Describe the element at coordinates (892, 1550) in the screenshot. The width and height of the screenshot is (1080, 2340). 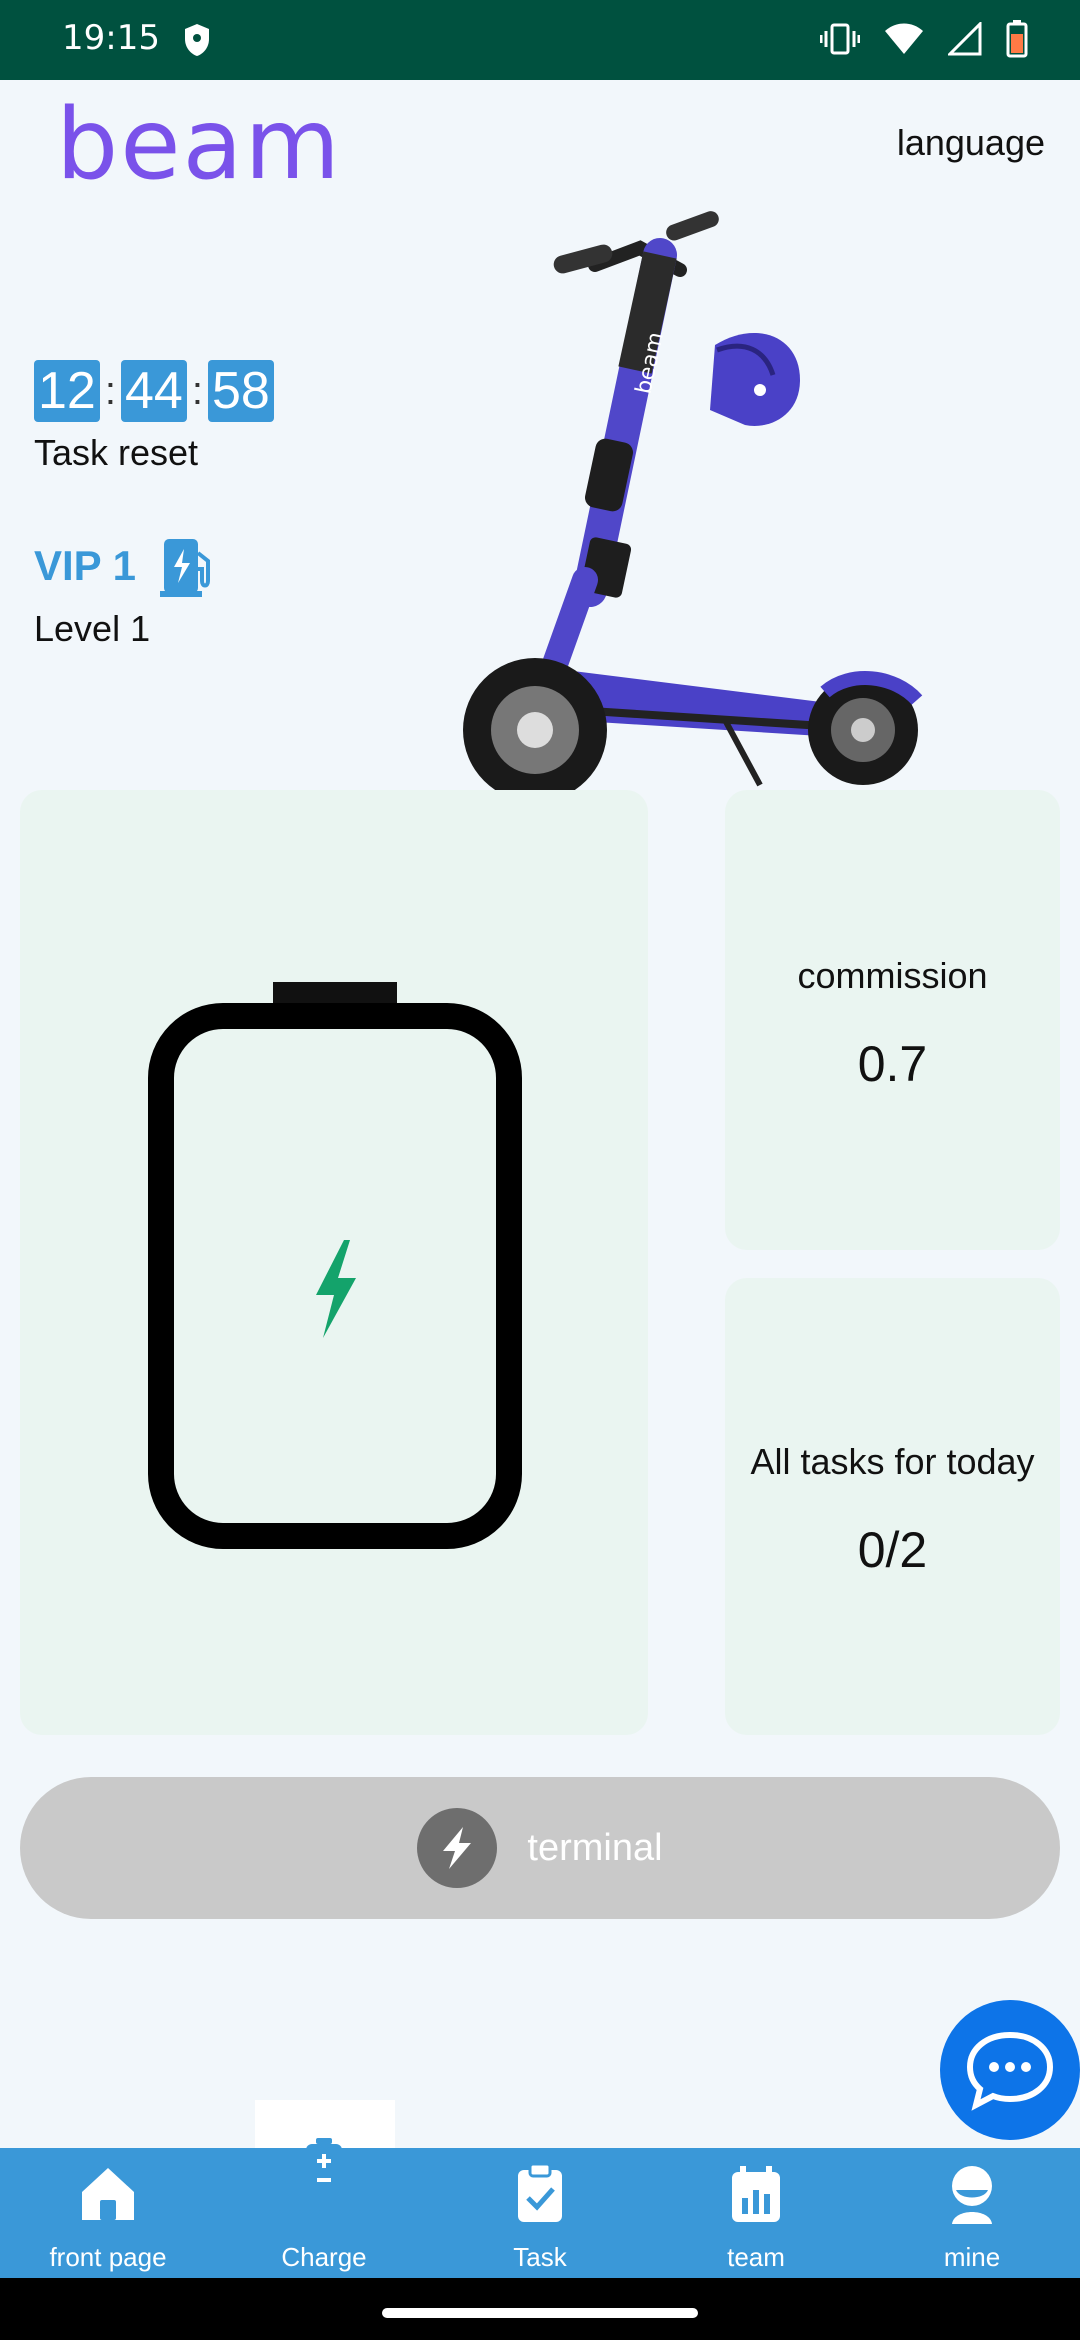
I see `tasks-value: 0/2` at that location.